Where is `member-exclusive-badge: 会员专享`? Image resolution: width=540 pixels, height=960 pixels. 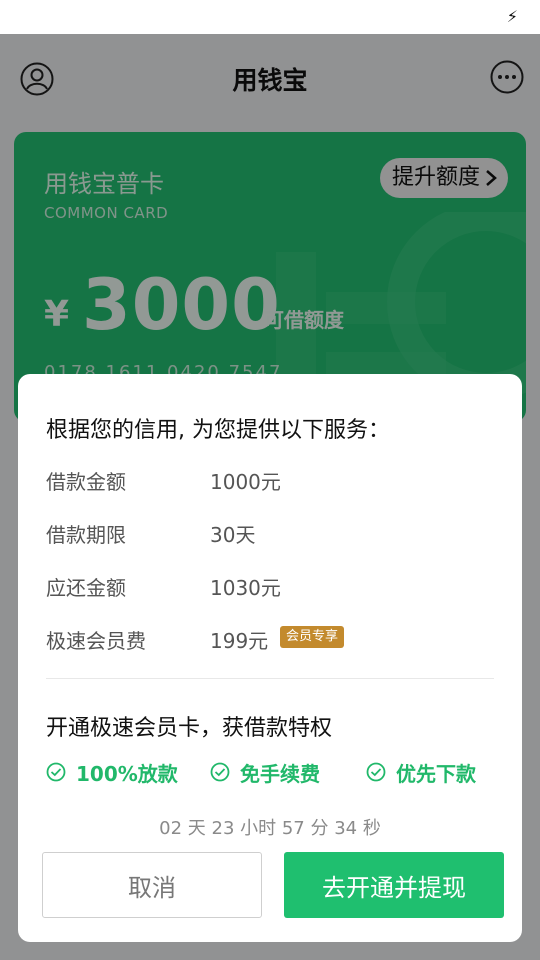 member-exclusive-badge: 会员专享 is located at coordinates (312, 637).